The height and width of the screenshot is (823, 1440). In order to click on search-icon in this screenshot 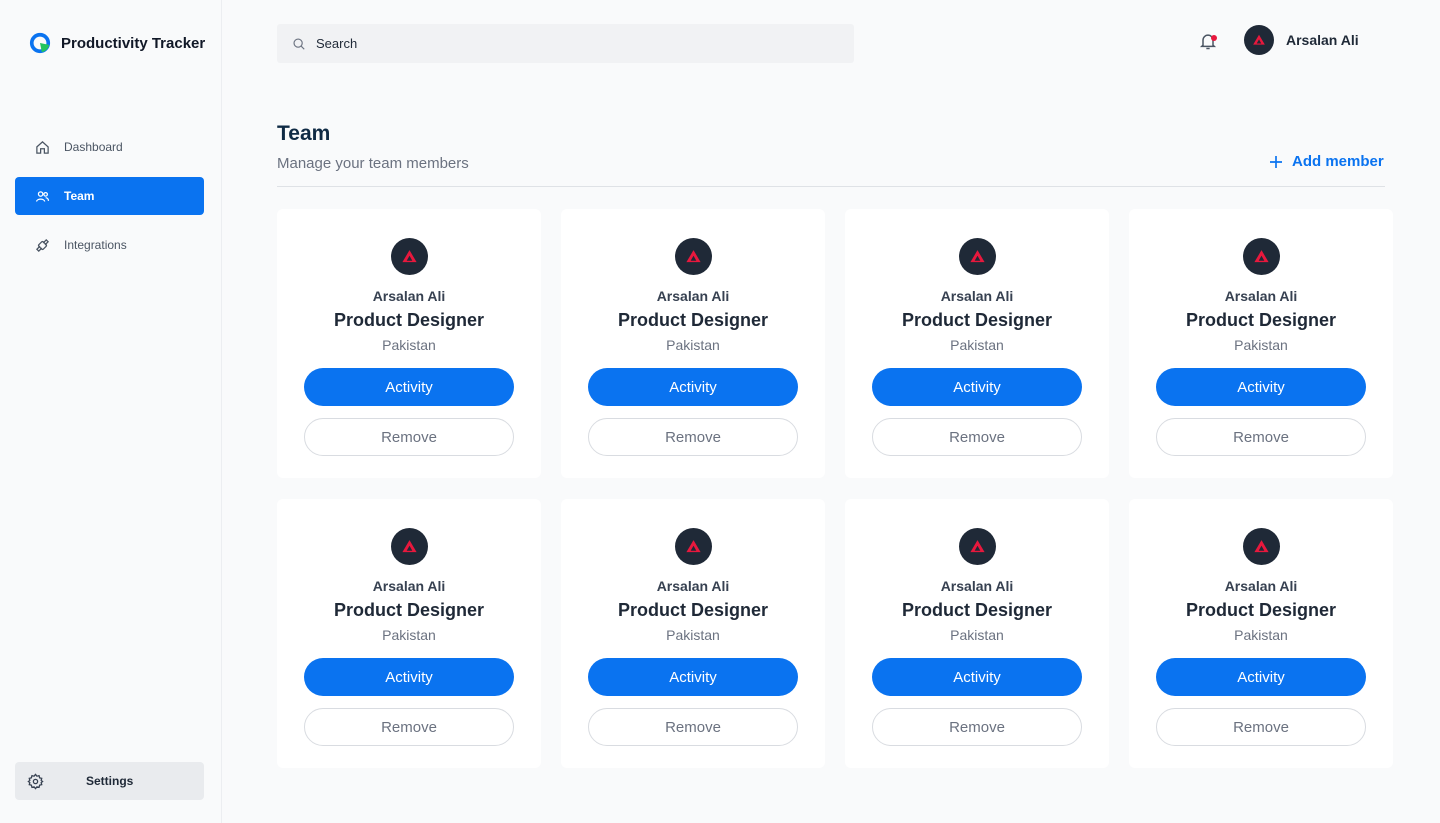, I will do `click(299, 43)`.